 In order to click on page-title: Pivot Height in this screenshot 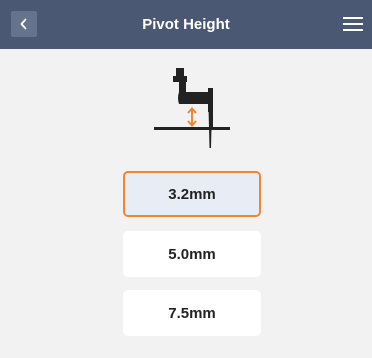, I will do `click(186, 24)`.